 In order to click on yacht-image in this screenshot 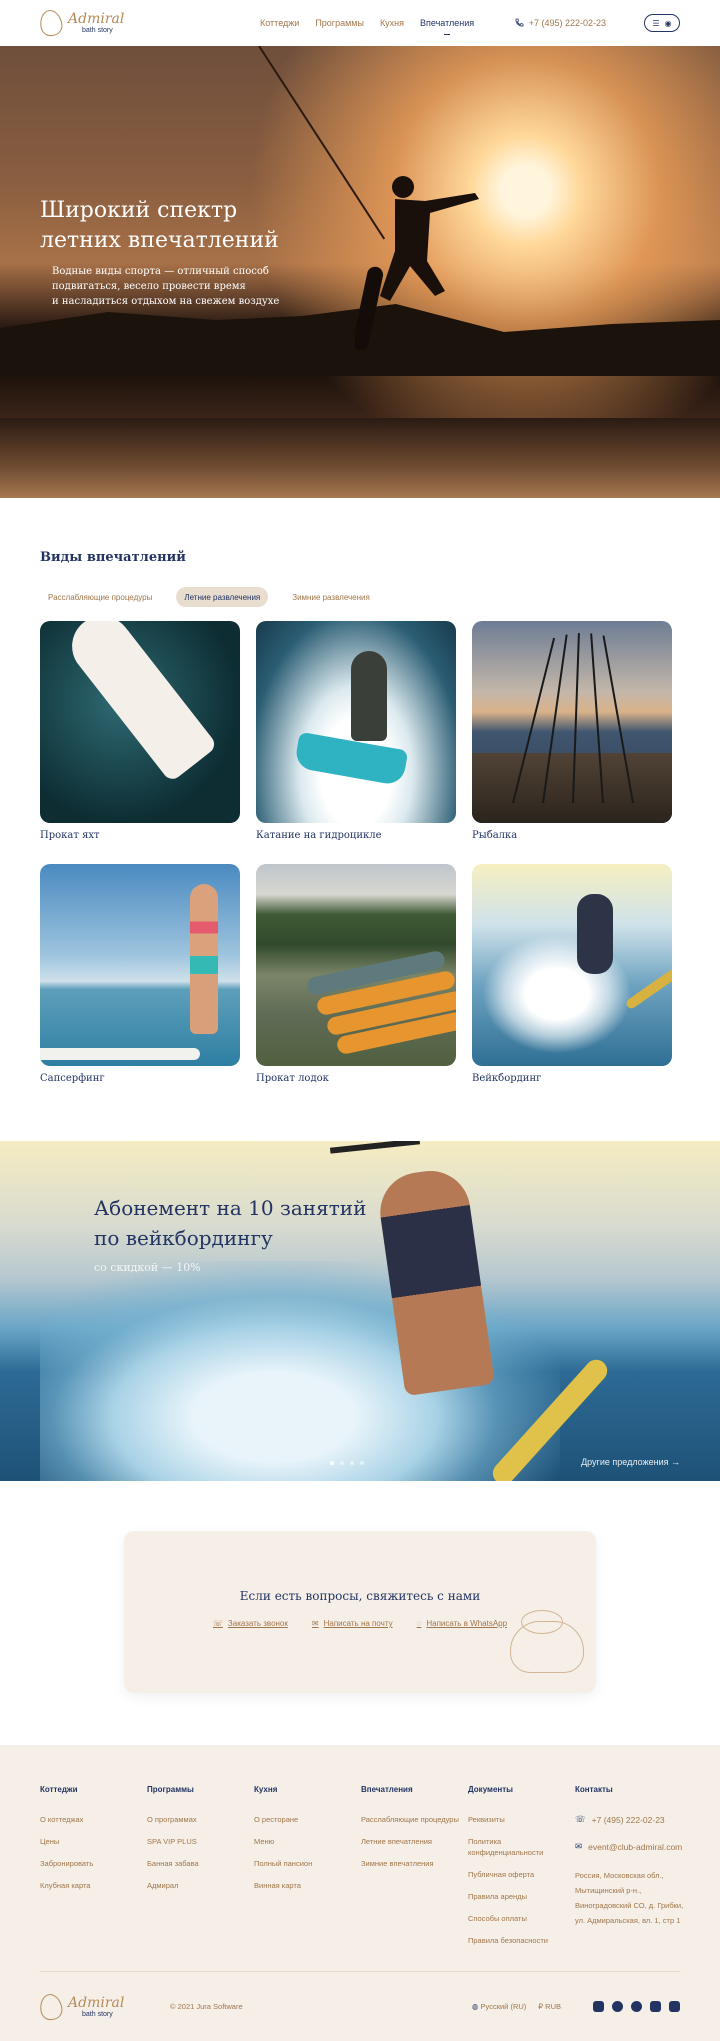, I will do `click(140, 722)`.